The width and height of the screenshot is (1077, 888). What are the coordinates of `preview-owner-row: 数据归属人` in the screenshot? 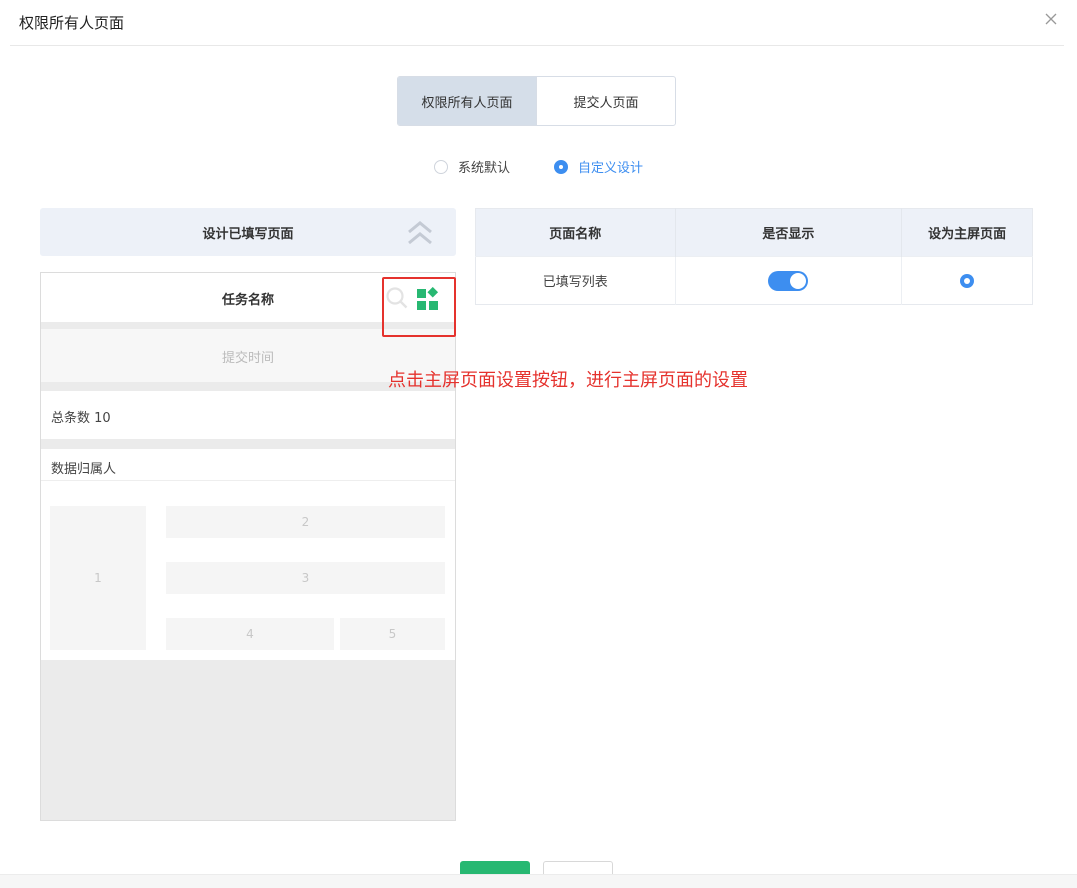 It's located at (248, 465).